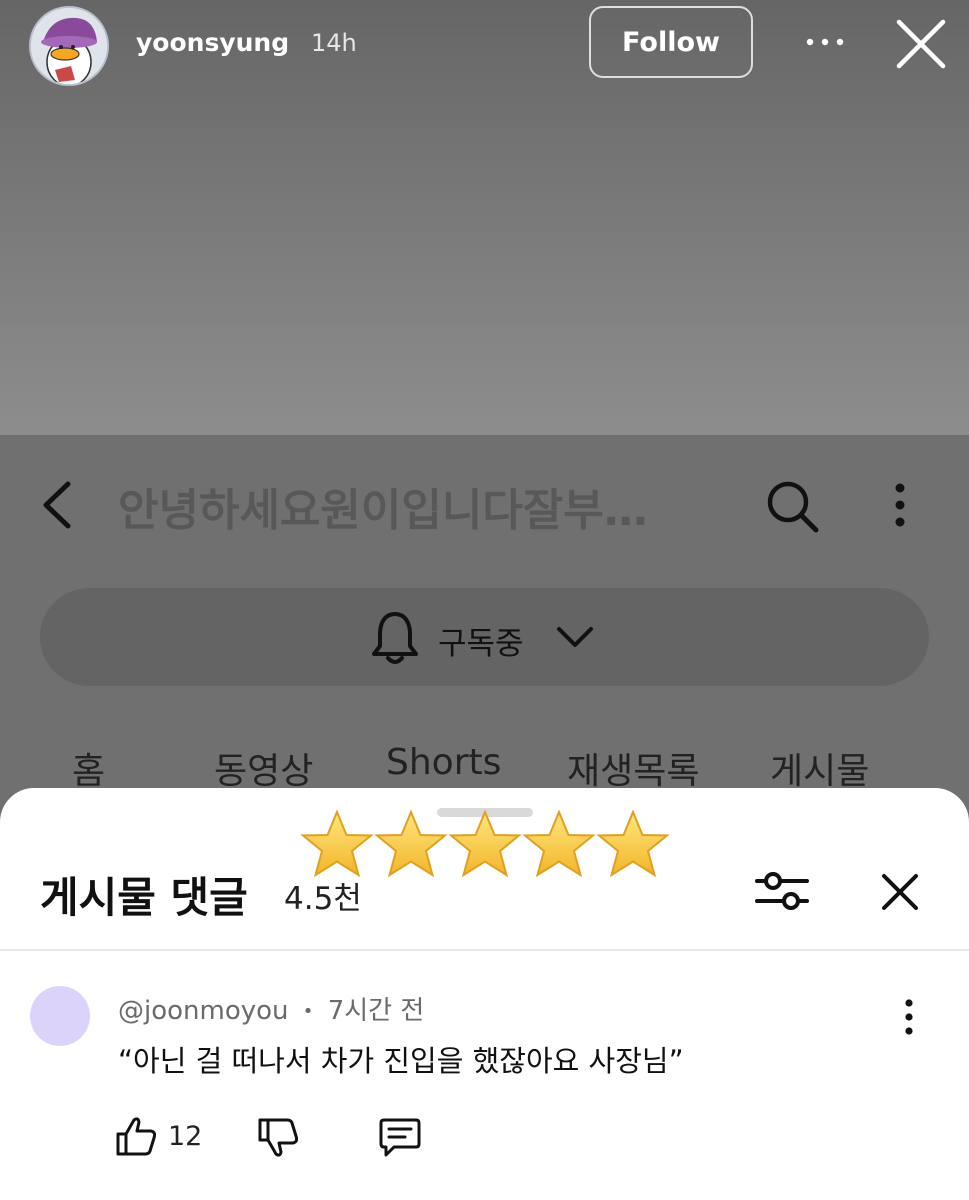 This screenshot has width=969, height=1200. I want to click on duck-avatar-icon, so click(69, 46).